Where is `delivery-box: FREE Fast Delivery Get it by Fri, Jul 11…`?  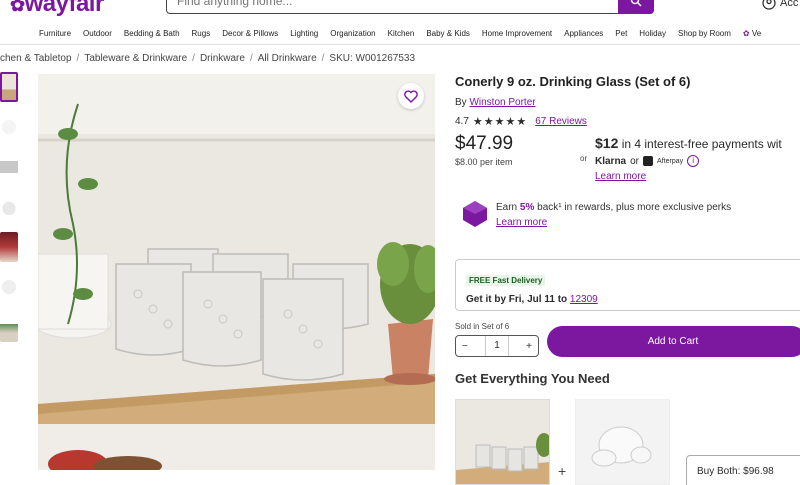
delivery-box: FREE Fast Delivery Get it by Fri, Jul 11… is located at coordinates (627, 285).